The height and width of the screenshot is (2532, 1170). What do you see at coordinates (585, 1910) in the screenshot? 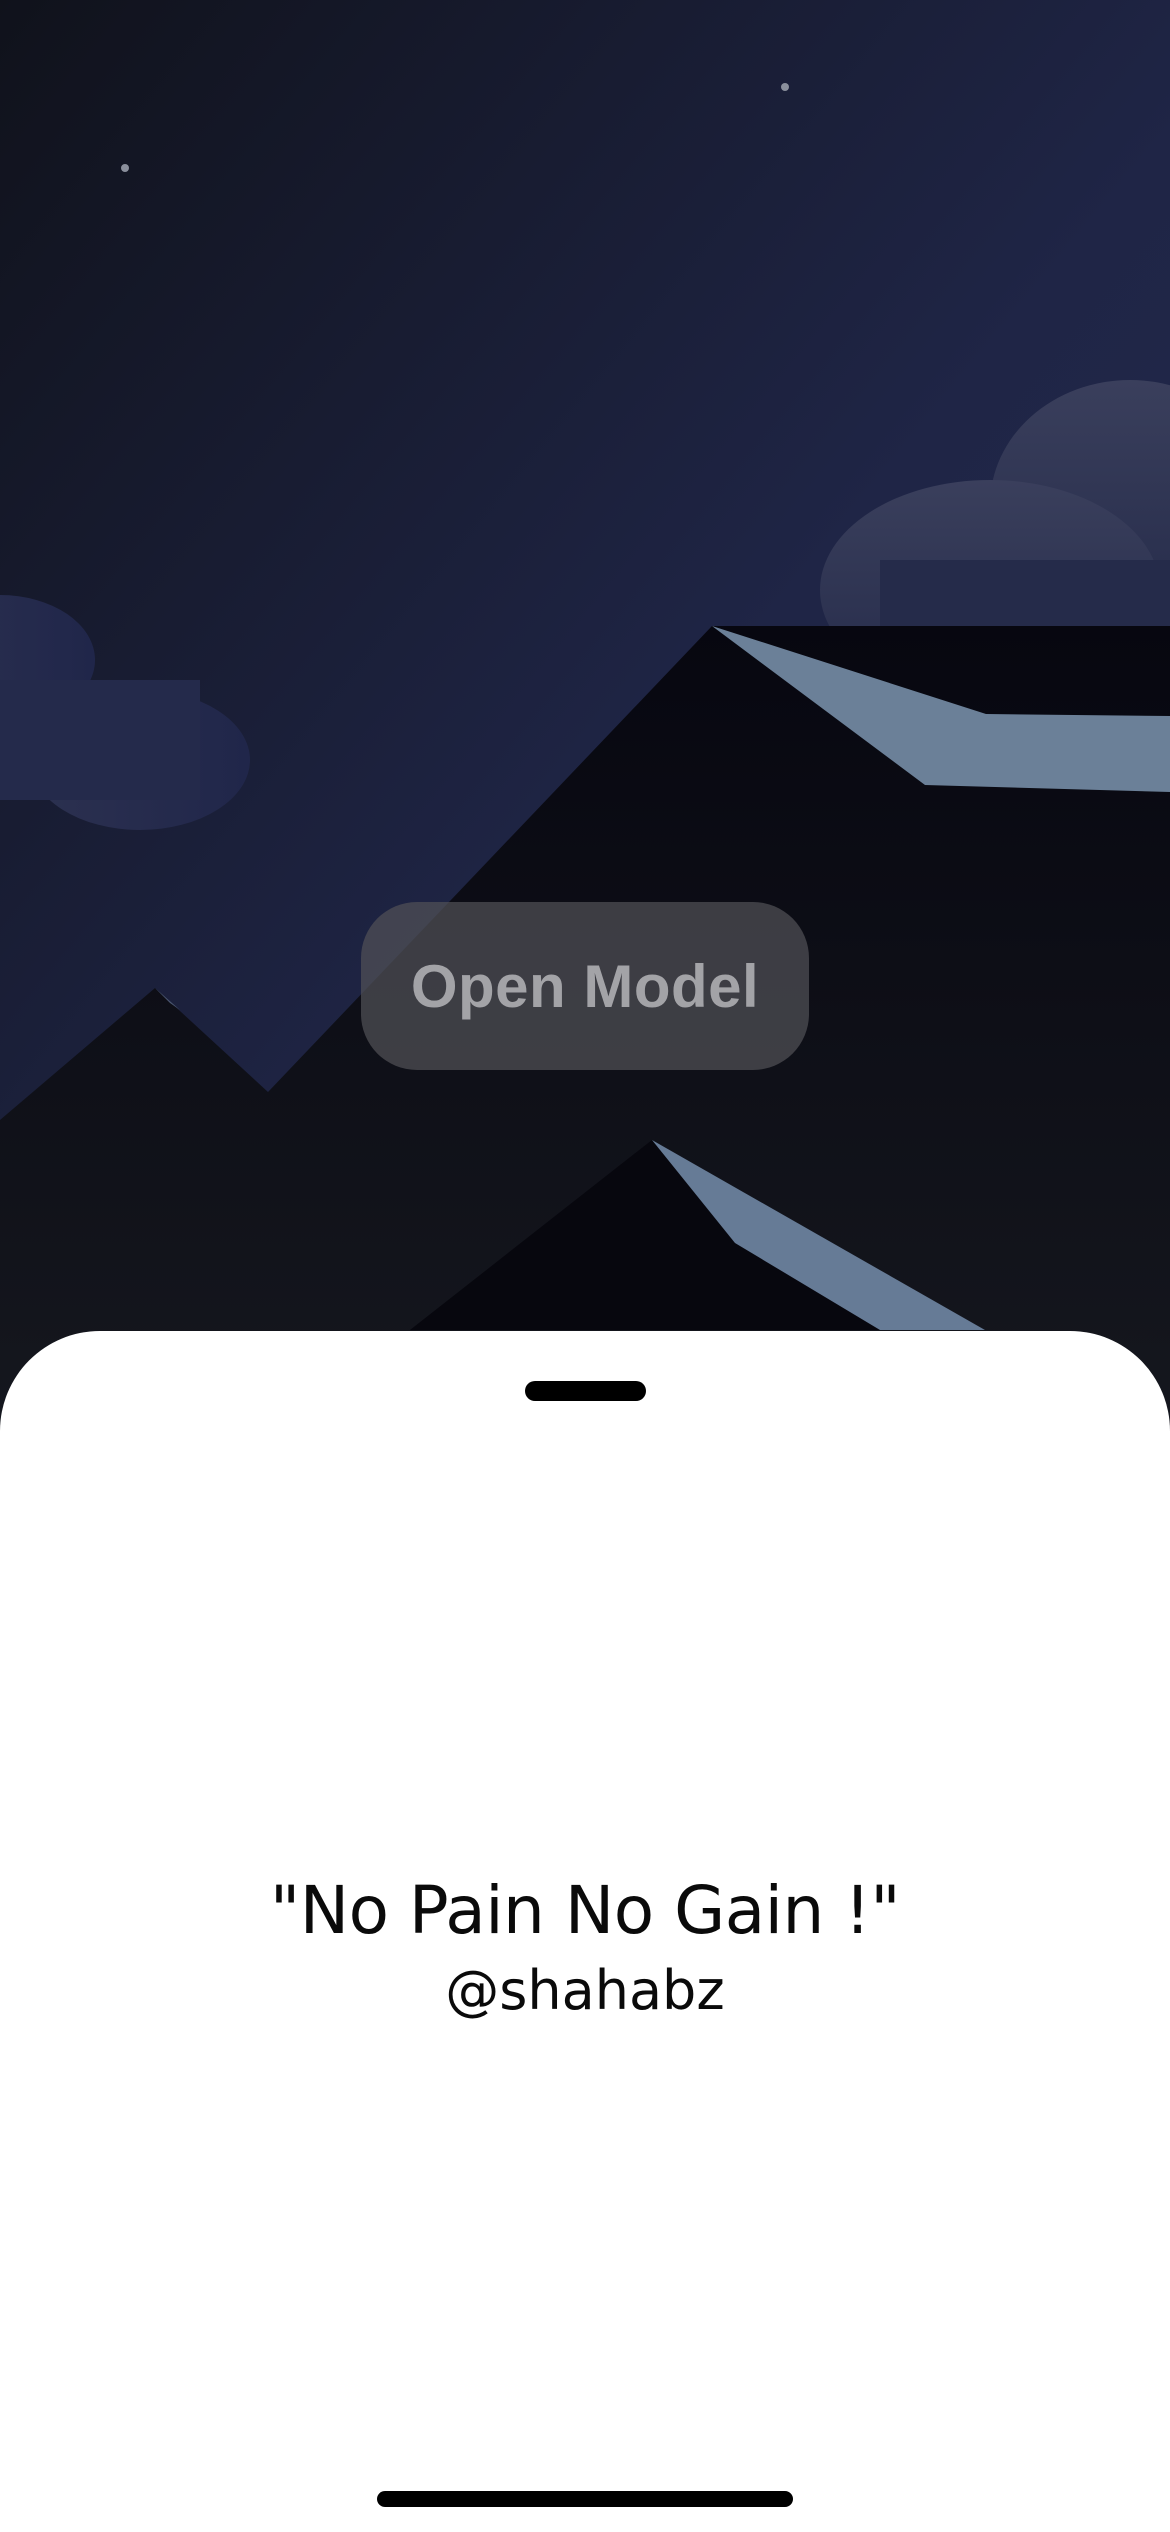
I see `quote-text: "No Pain No Gain !"` at bounding box center [585, 1910].